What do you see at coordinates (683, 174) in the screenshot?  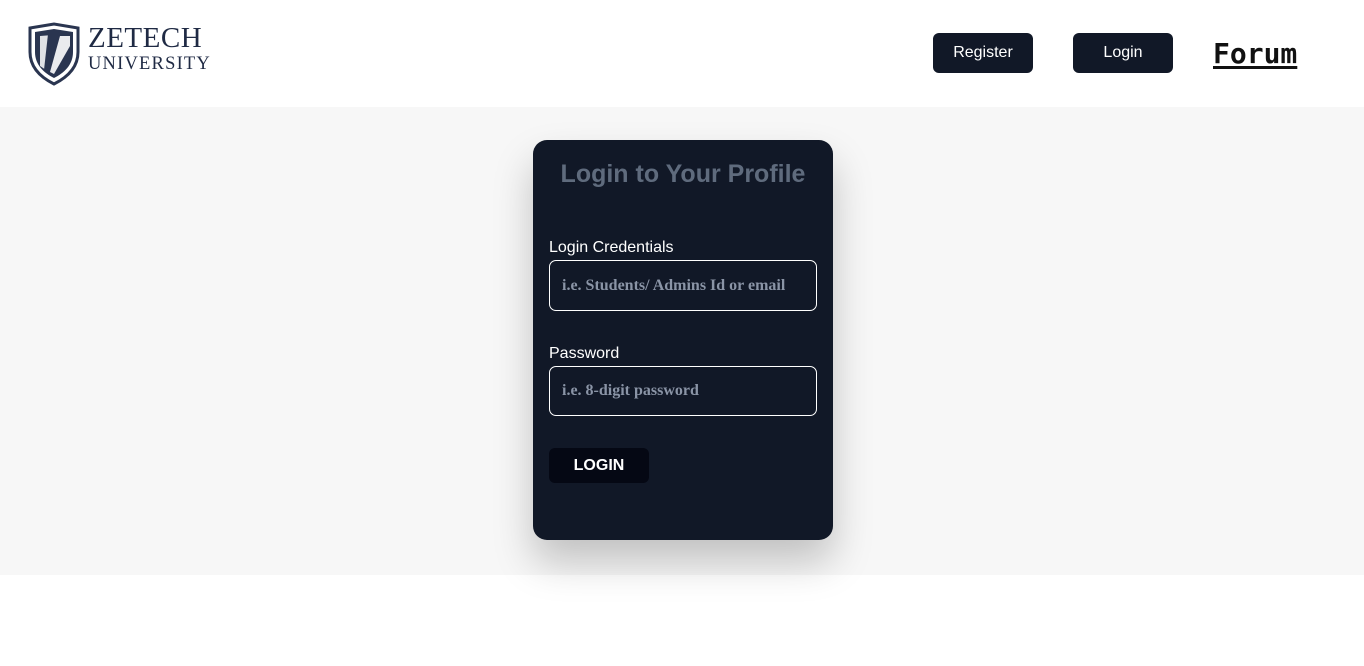 I see `login-card-title: Login to Your Profile` at bounding box center [683, 174].